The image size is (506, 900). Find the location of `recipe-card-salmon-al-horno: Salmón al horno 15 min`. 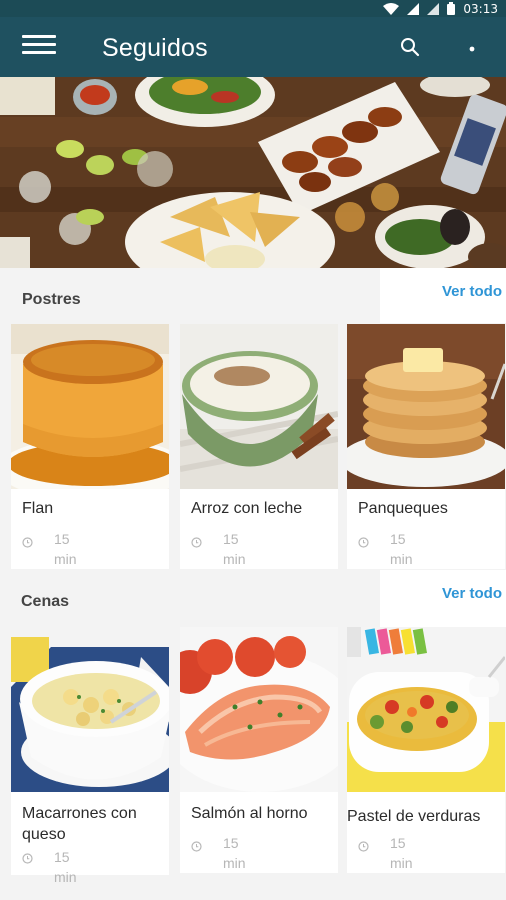

recipe-card-salmon-al-horno: Salmón al horno 15 min is located at coordinates (259, 750).